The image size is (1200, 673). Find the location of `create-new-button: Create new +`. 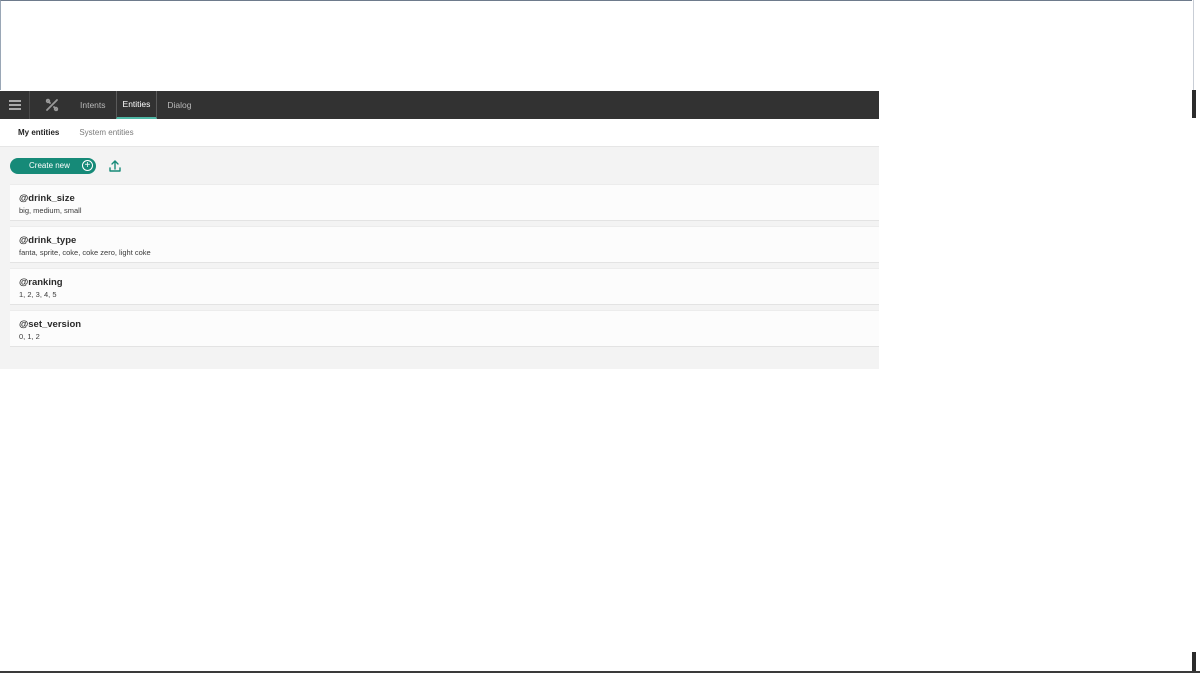

create-new-button: Create new + is located at coordinates (53, 165).